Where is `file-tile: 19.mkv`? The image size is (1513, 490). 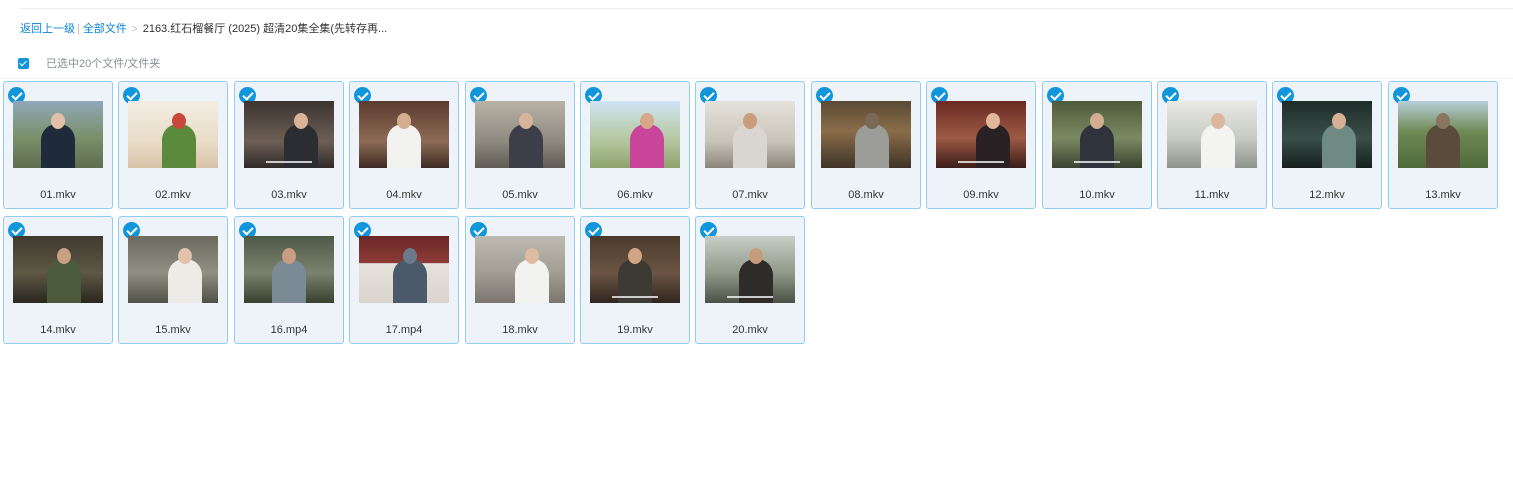
file-tile: 19.mkv is located at coordinates (635, 280).